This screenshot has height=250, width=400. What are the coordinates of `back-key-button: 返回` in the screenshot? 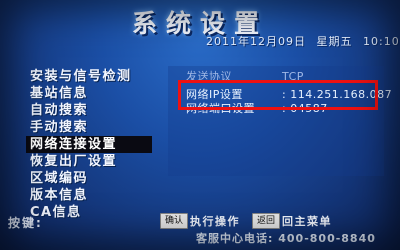 It's located at (266, 221).